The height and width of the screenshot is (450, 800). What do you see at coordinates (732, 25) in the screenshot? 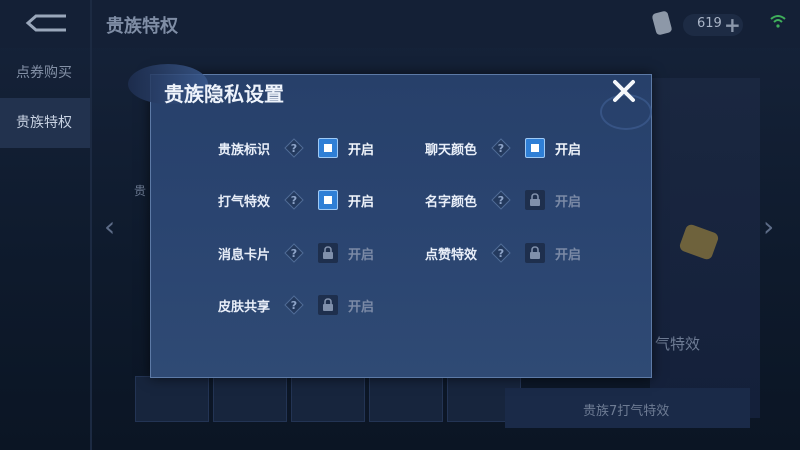
I see `add-currency-icon: +` at bounding box center [732, 25].